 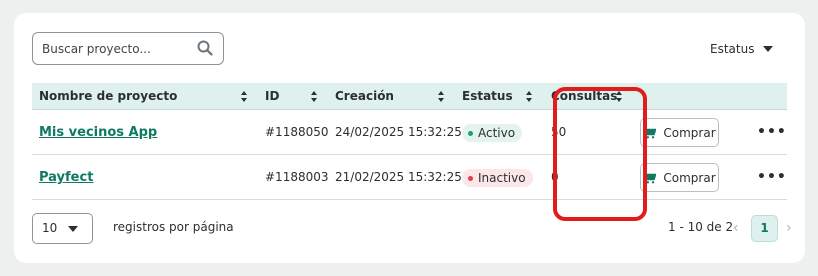 What do you see at coordinates (297, 132) in the screenshot?
I see `project-id: #1188050` at bounding box center [297, 132].